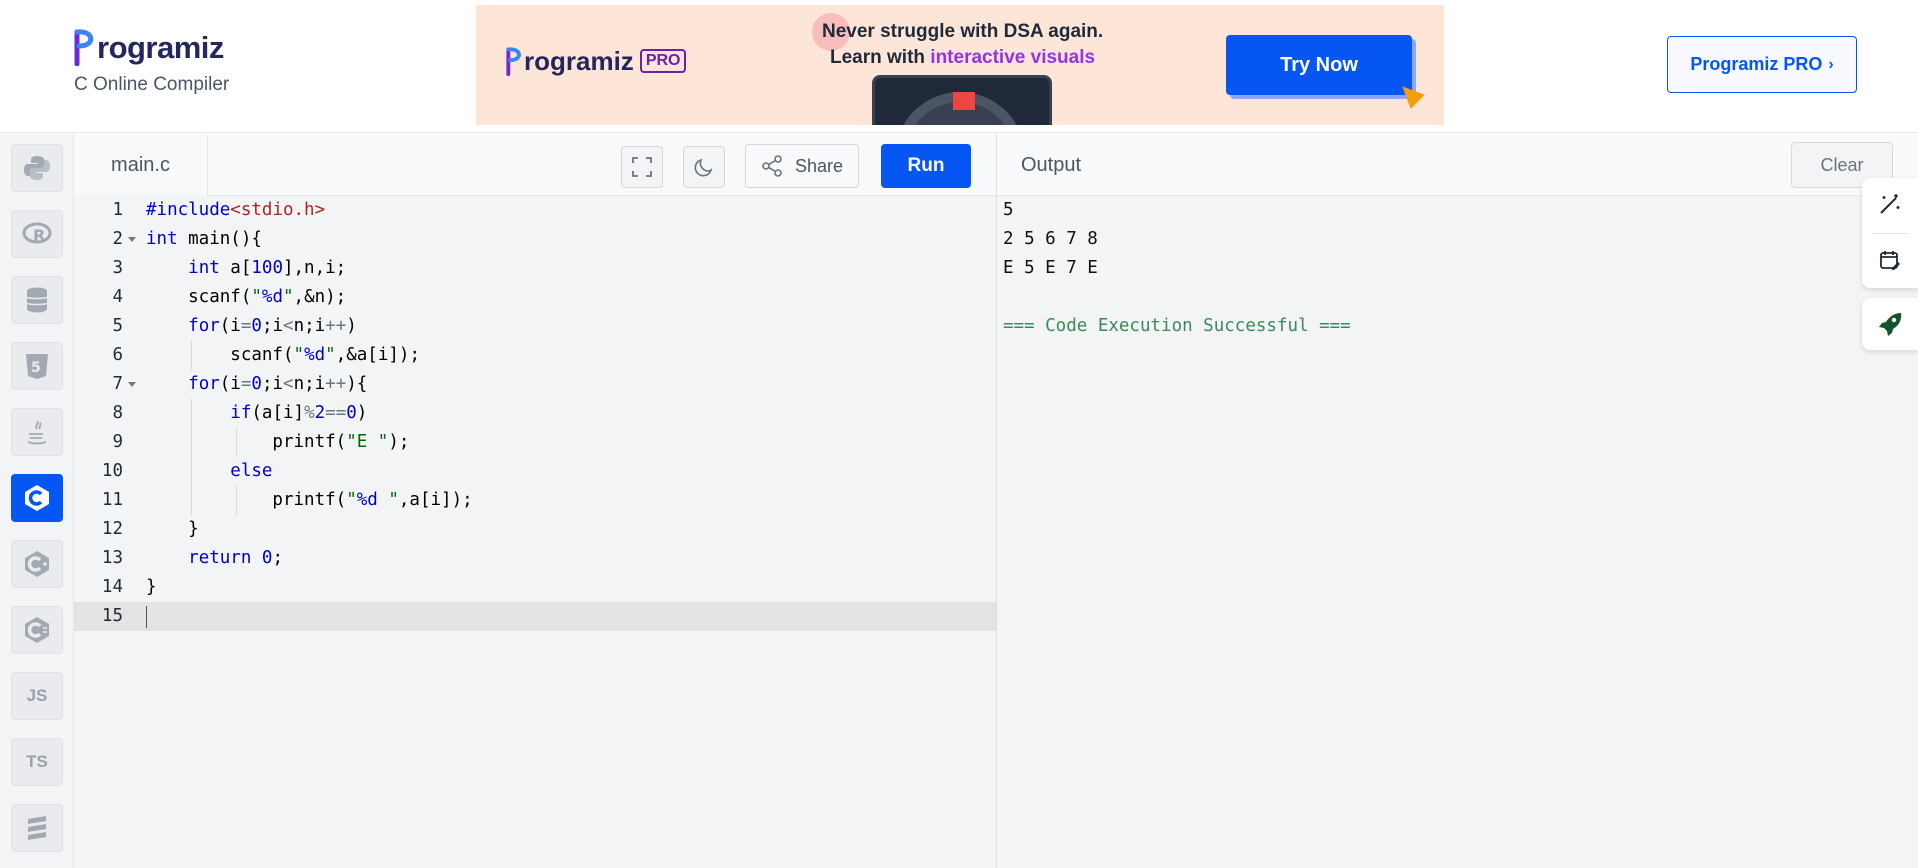  Describe the element at coordinates (246, 297) in the screenshot. I see `code-text: scanf("%d",&n);` at that location.